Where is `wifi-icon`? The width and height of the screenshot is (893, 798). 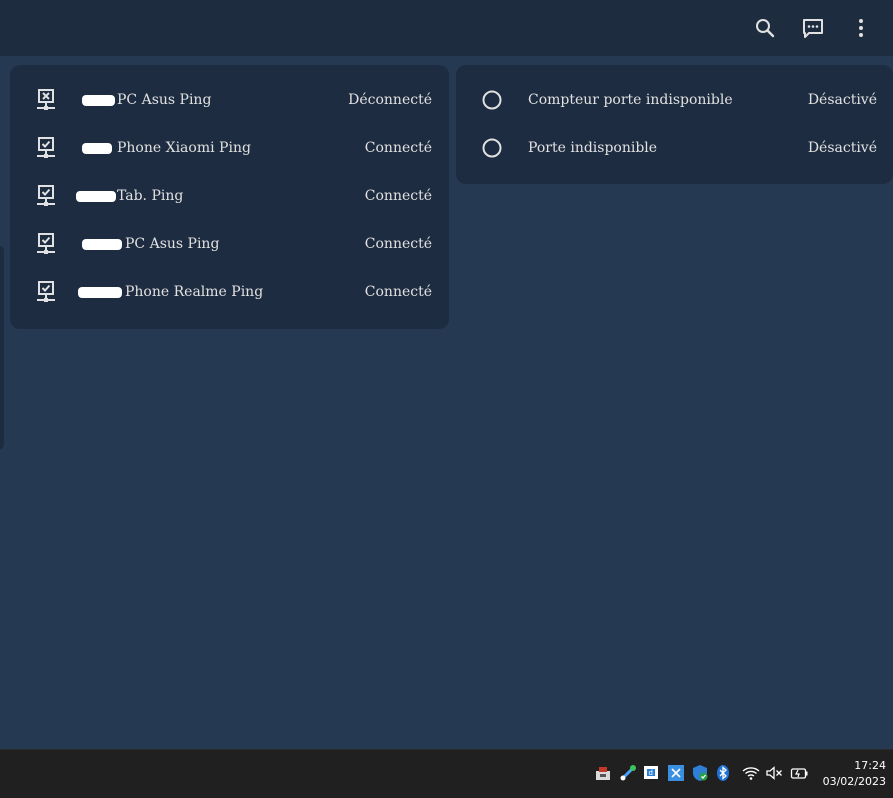
wifi-icon is located at coordinates (751, 773).